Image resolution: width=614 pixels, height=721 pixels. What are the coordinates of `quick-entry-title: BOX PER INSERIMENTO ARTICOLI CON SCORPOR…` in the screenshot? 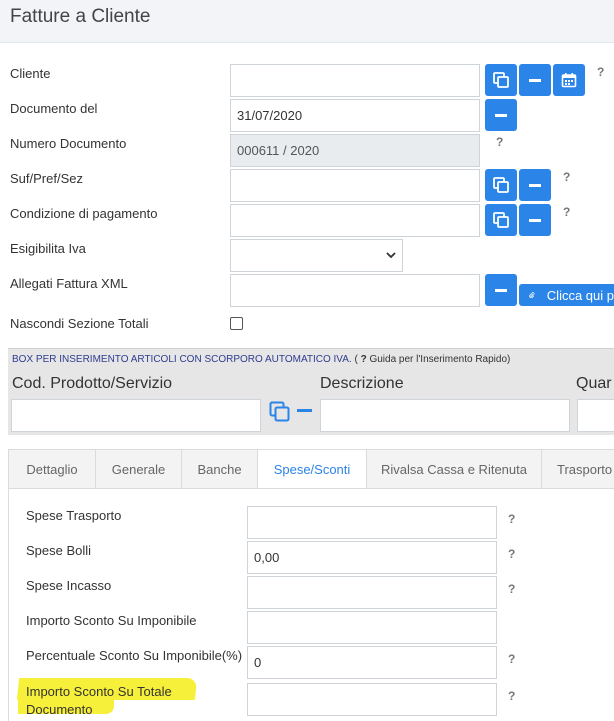 It's located at (261, 359).